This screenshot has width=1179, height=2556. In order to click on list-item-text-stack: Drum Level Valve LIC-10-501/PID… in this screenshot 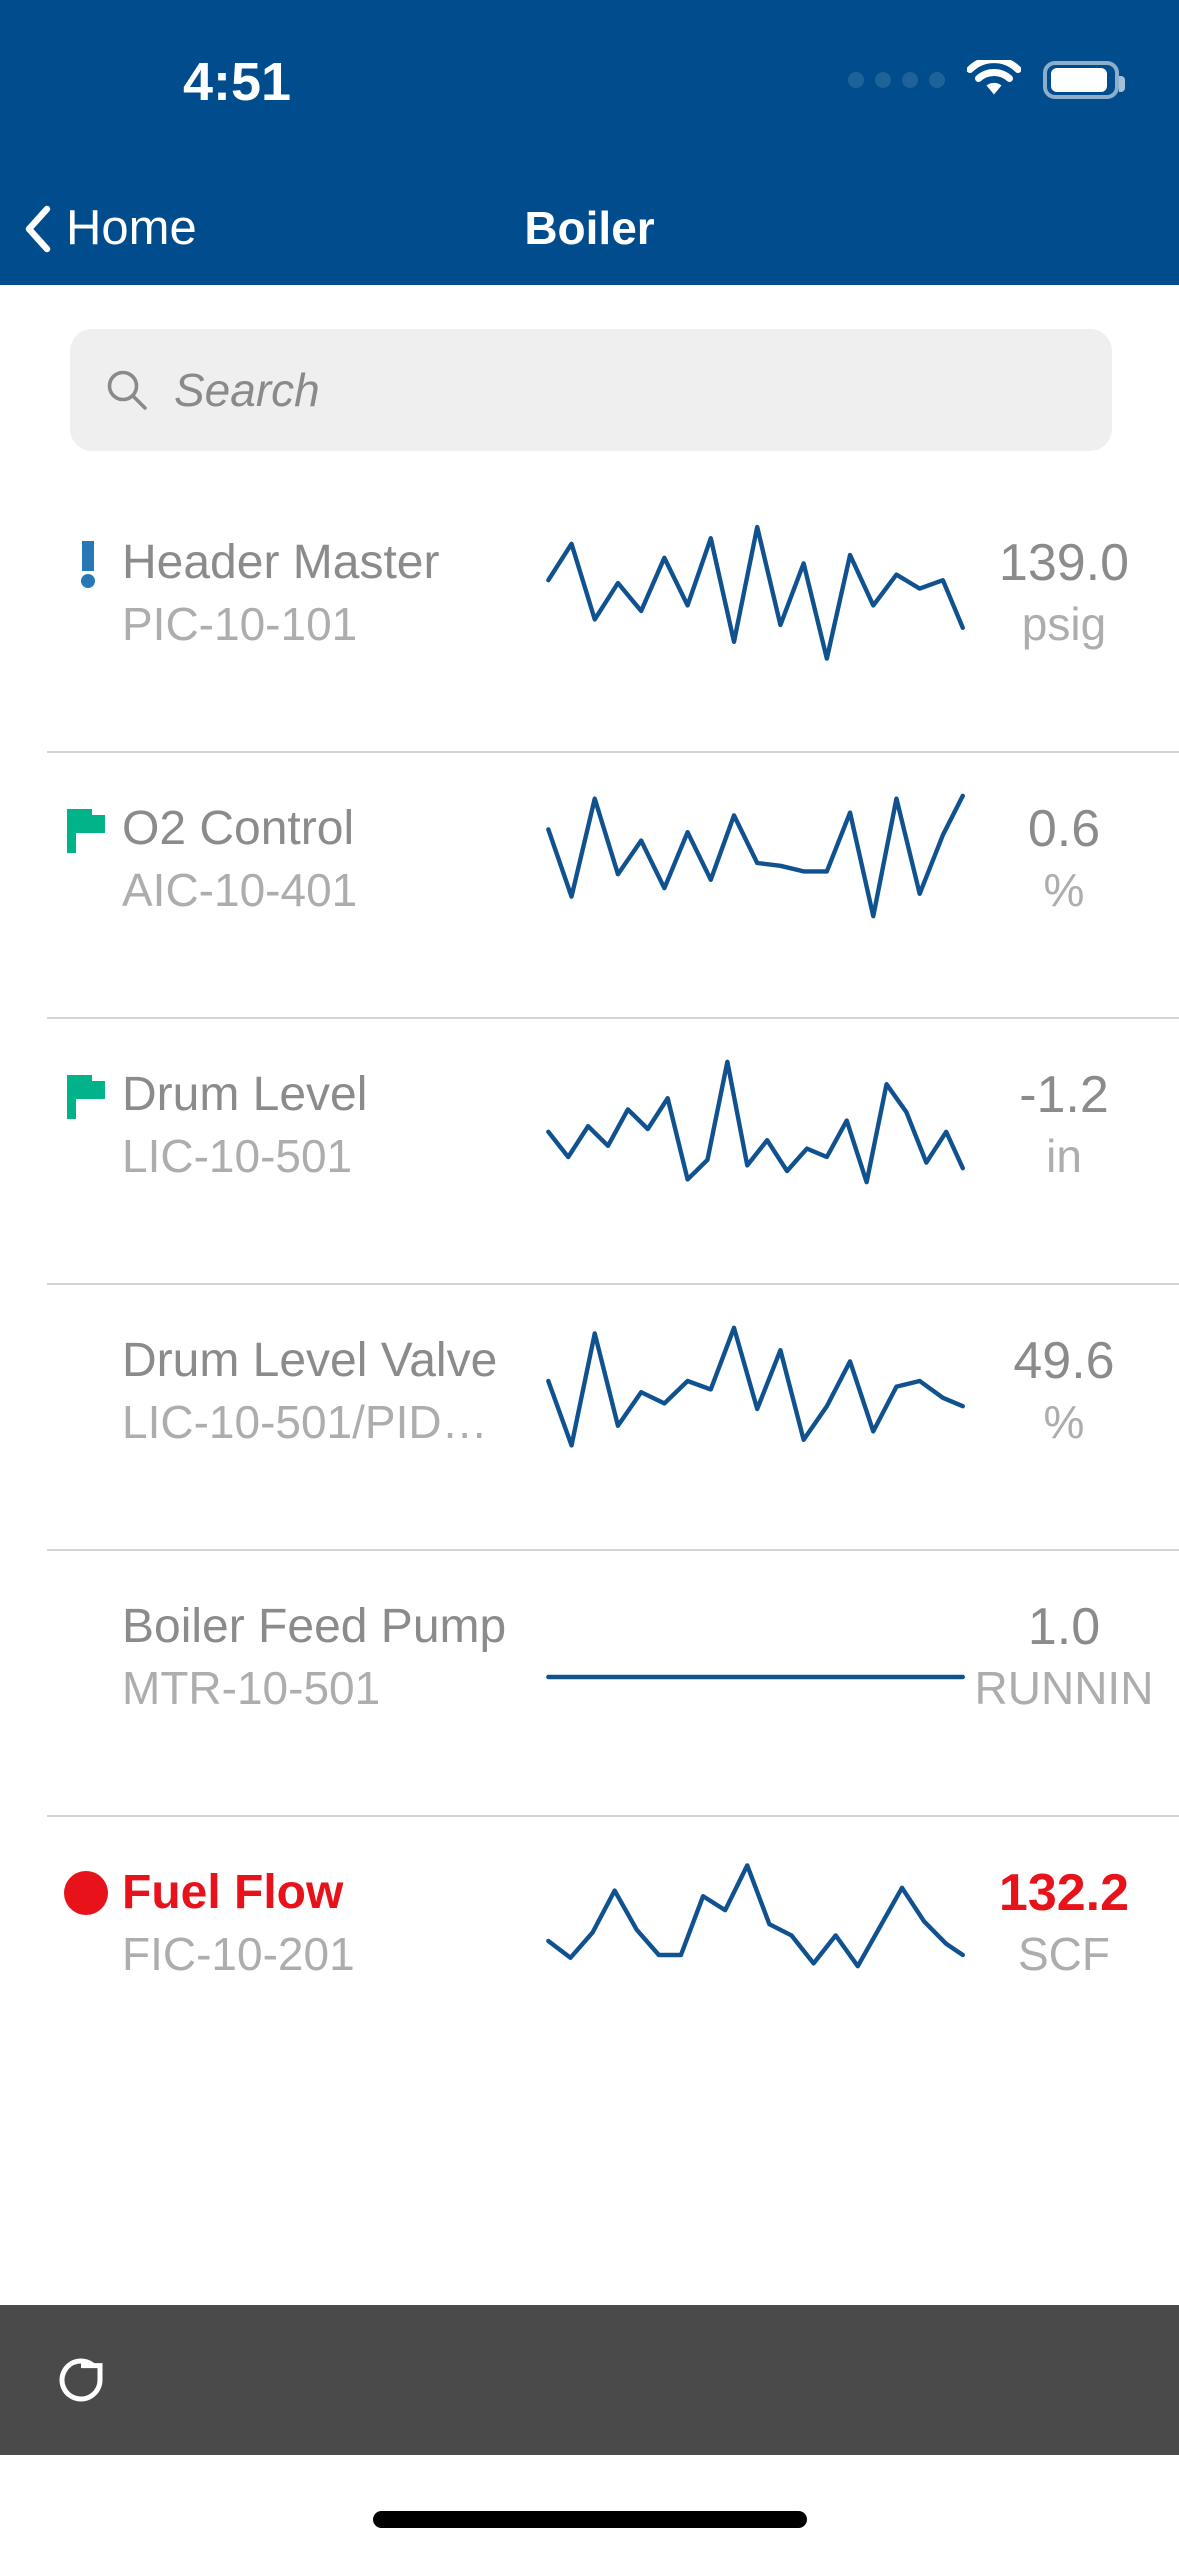, I will do `click(272, 1391)`.